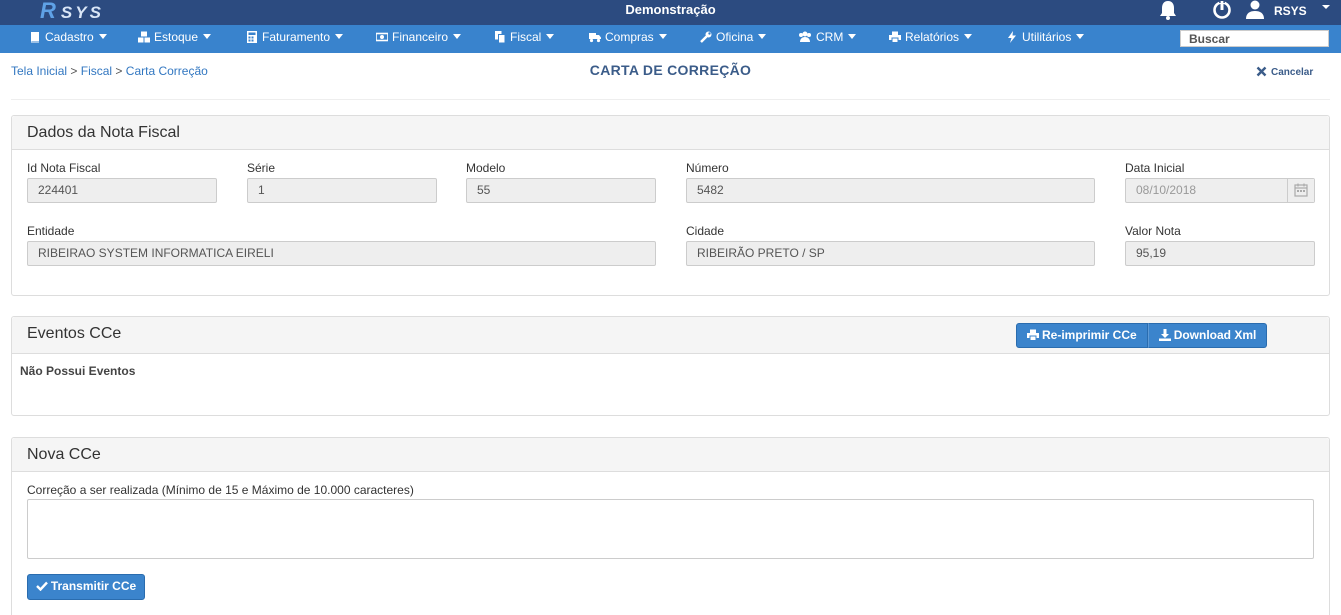 The width and height of the screenshot is (1341, 615). Describe the element at coordinates (1012, 37) in the screenshot. I see `bolt-icon` at that location.